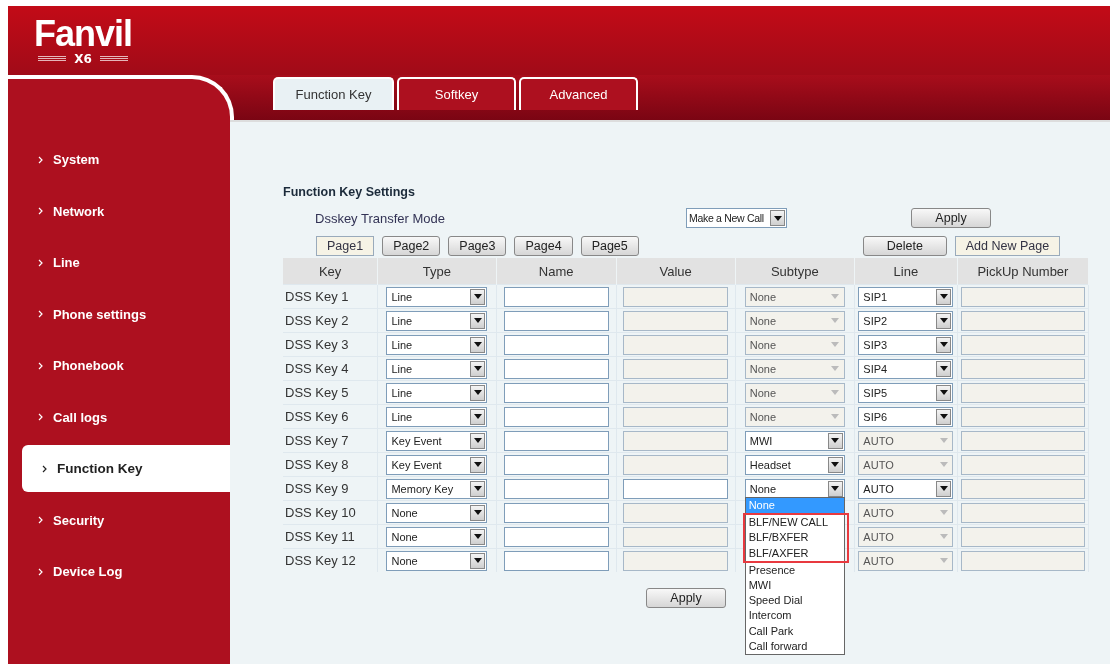 The width and height of the screenshot is (1110, 664). Describe the element at coordinates (794, 585) in the screenshot. I see `dropdown-option: MWI` at that location.